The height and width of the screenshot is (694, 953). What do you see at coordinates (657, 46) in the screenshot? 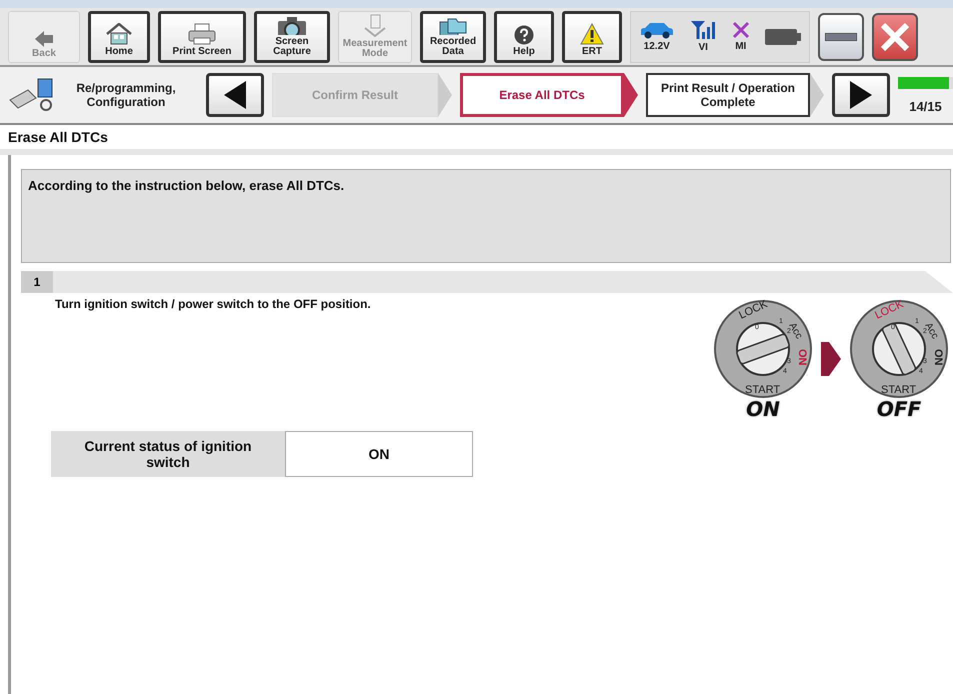
I see `status-label: 12.2V` at bounding box center [657, 46].